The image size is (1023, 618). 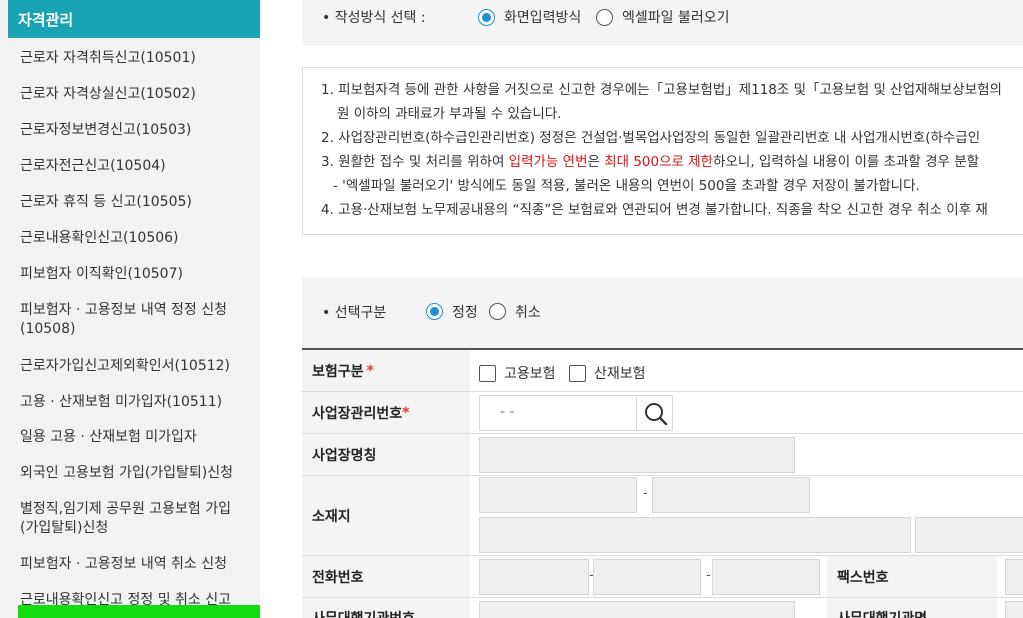 I want to click on input-method-panel: • 작성방식 선택 : 화면입력방식 엑셀파일 불러오기, so click(x=662, y=23).